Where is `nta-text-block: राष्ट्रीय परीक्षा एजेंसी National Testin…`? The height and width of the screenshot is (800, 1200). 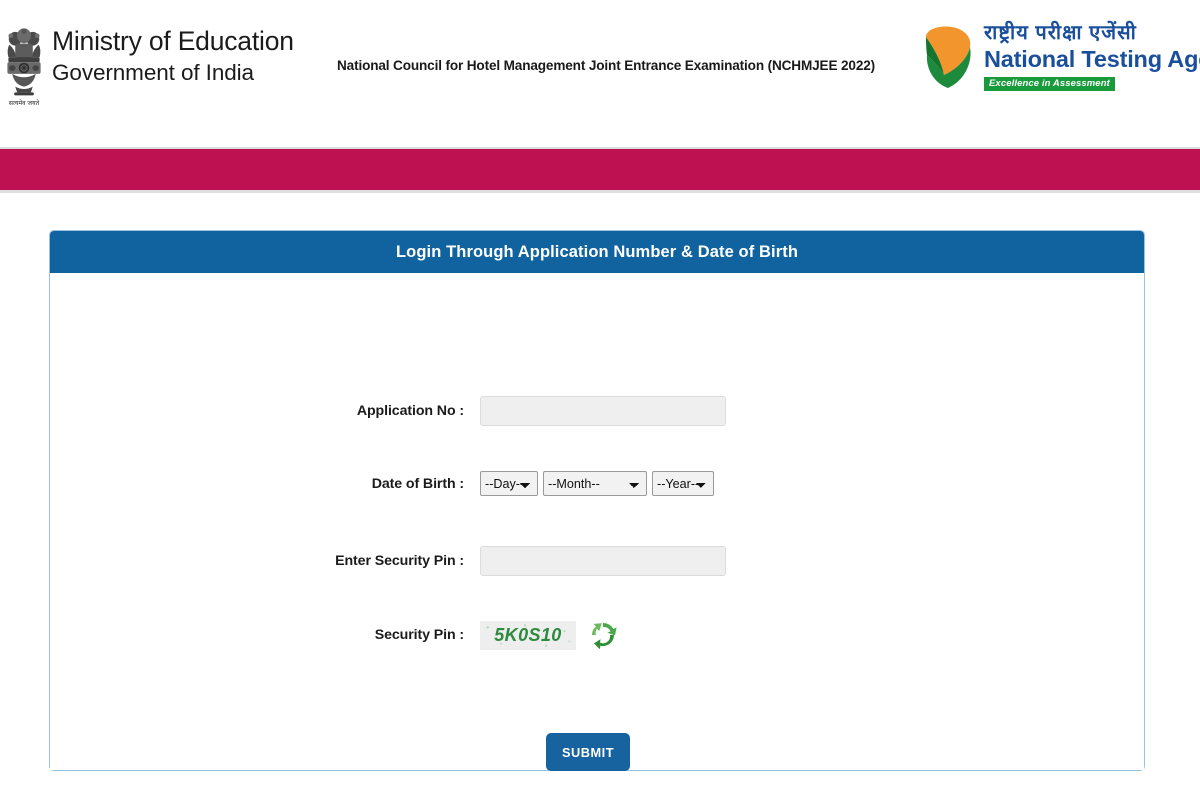 nta-text-block: राष्ट्रीय परीक्षा एजेंसी National Testin… is located at coordinates (1092, 56).